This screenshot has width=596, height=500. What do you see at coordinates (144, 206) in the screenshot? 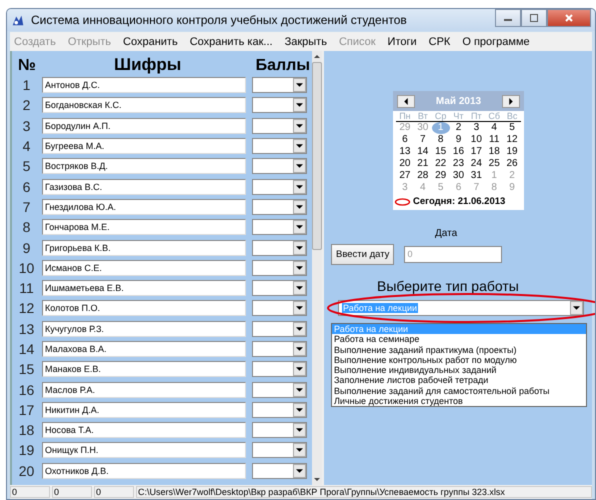
I see `name-field: Гнездилова Ю.А.` at bounding box center [144, 206].